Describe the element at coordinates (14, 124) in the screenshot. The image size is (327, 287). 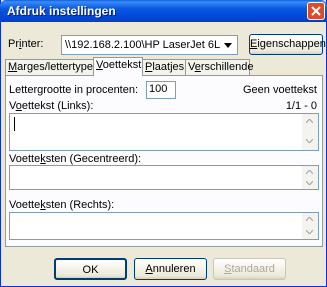
I see `text-caret` at that location.